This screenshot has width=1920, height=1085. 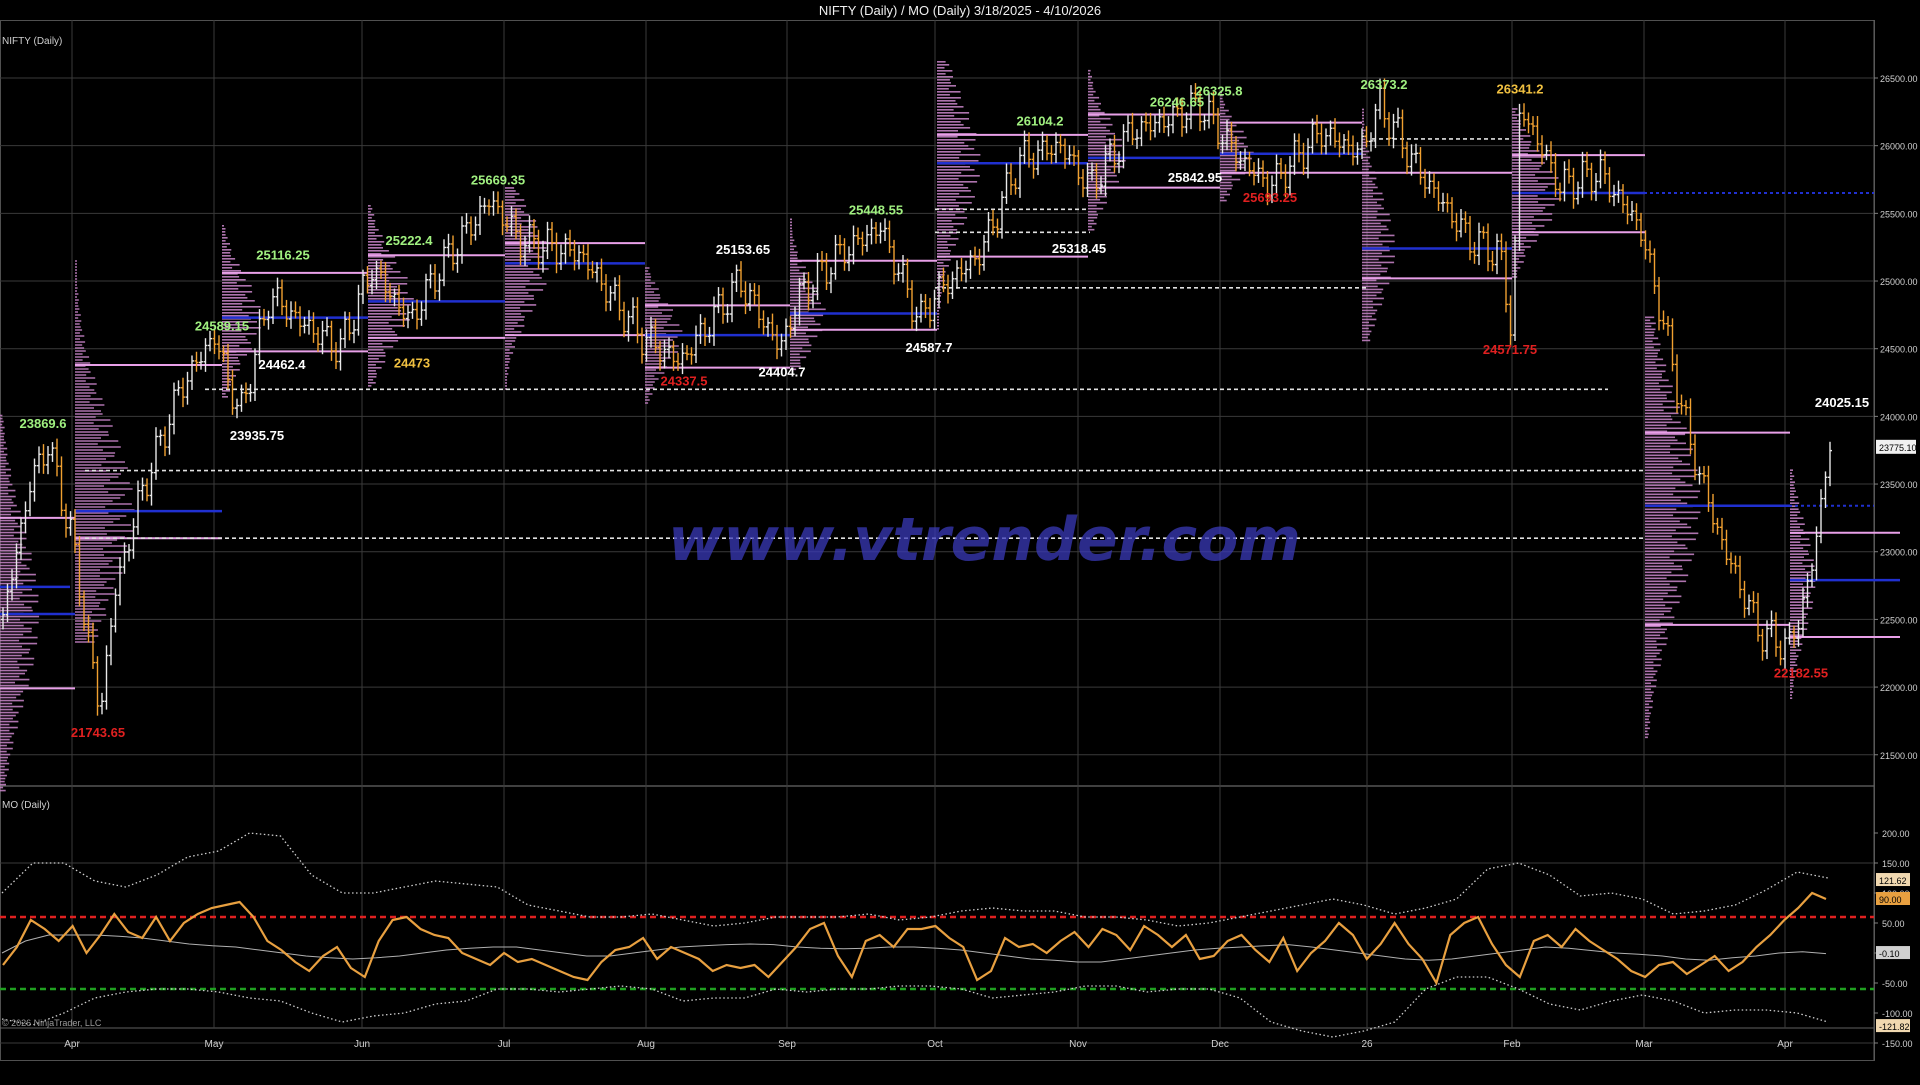 I want to click on price-annotation: 25116.25, so click(x=283, y=254).